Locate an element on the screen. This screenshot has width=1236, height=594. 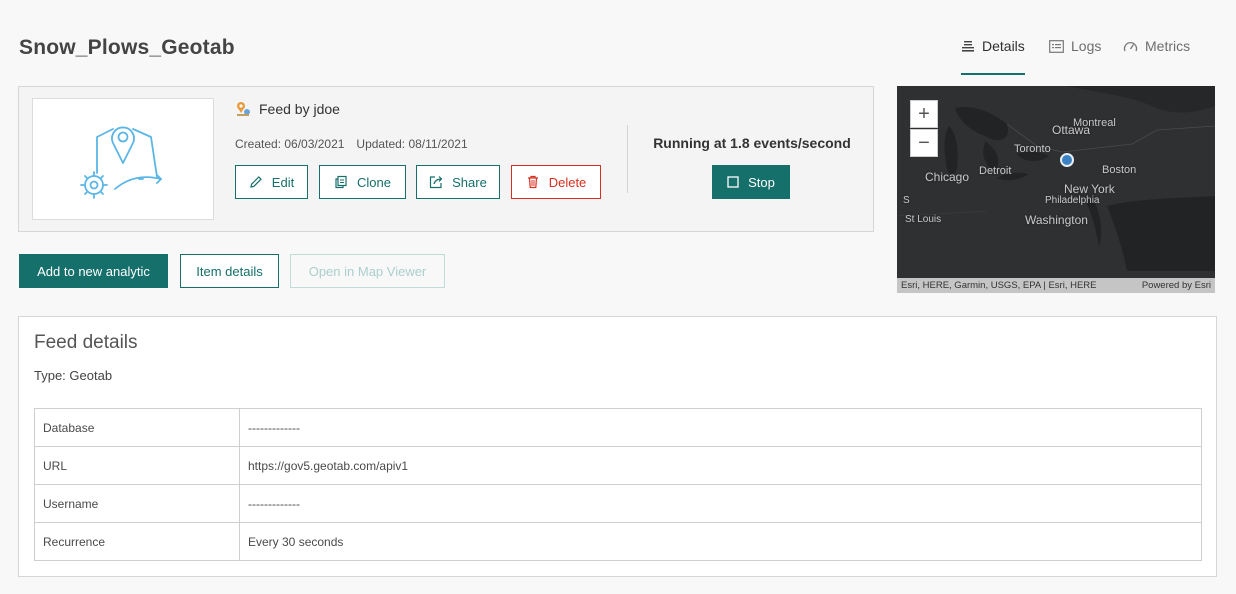
add-to-new-analytic-button: Add to new analytic is located at coordinates (93, 271).